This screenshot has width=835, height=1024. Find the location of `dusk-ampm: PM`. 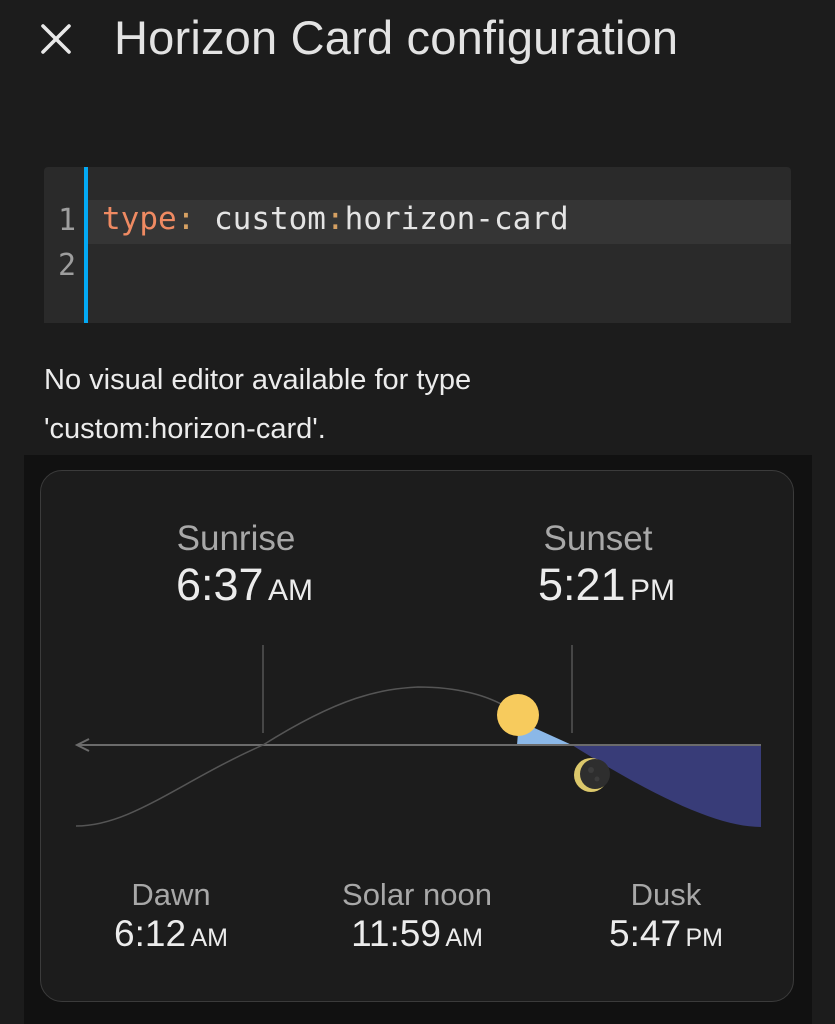

dusk-ampm: PM is located at coordinates (704, 938).